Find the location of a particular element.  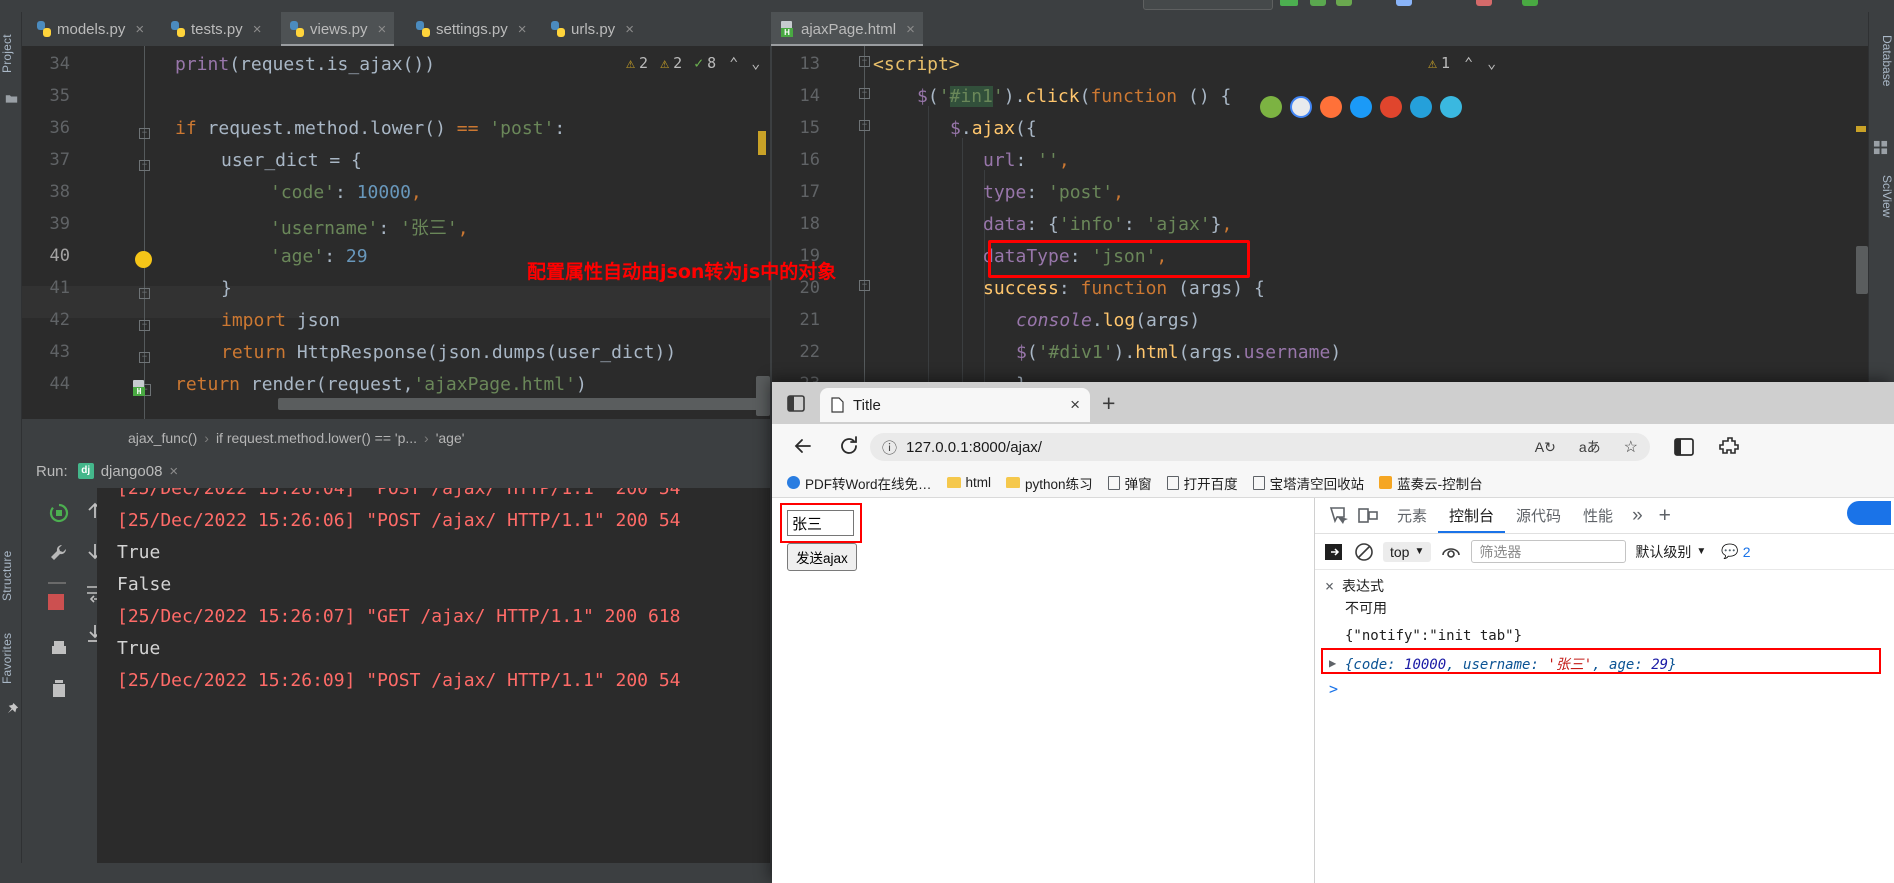

run-config-tab: dj django08 × is located at coordinates (127, 471).